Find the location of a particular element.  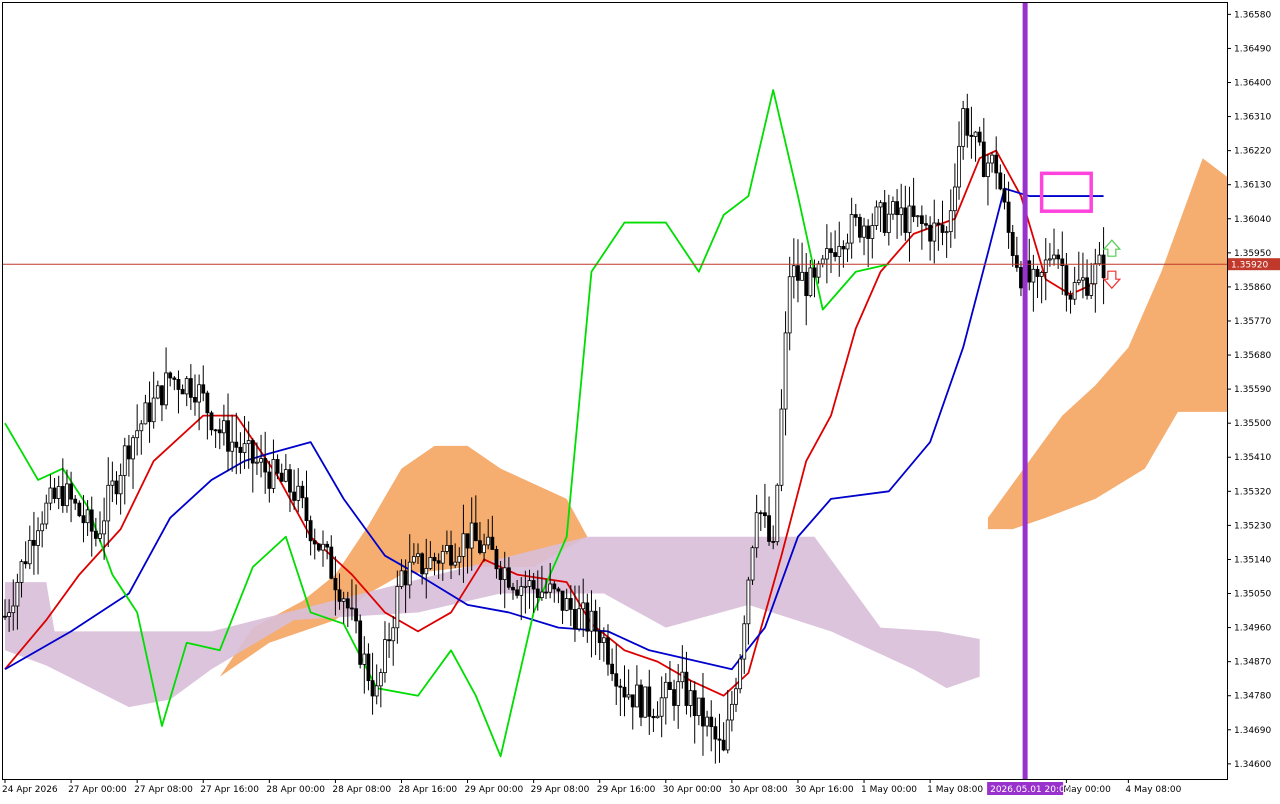

price-tick-label: 1.35860 is located at coordinates (1252, 288).